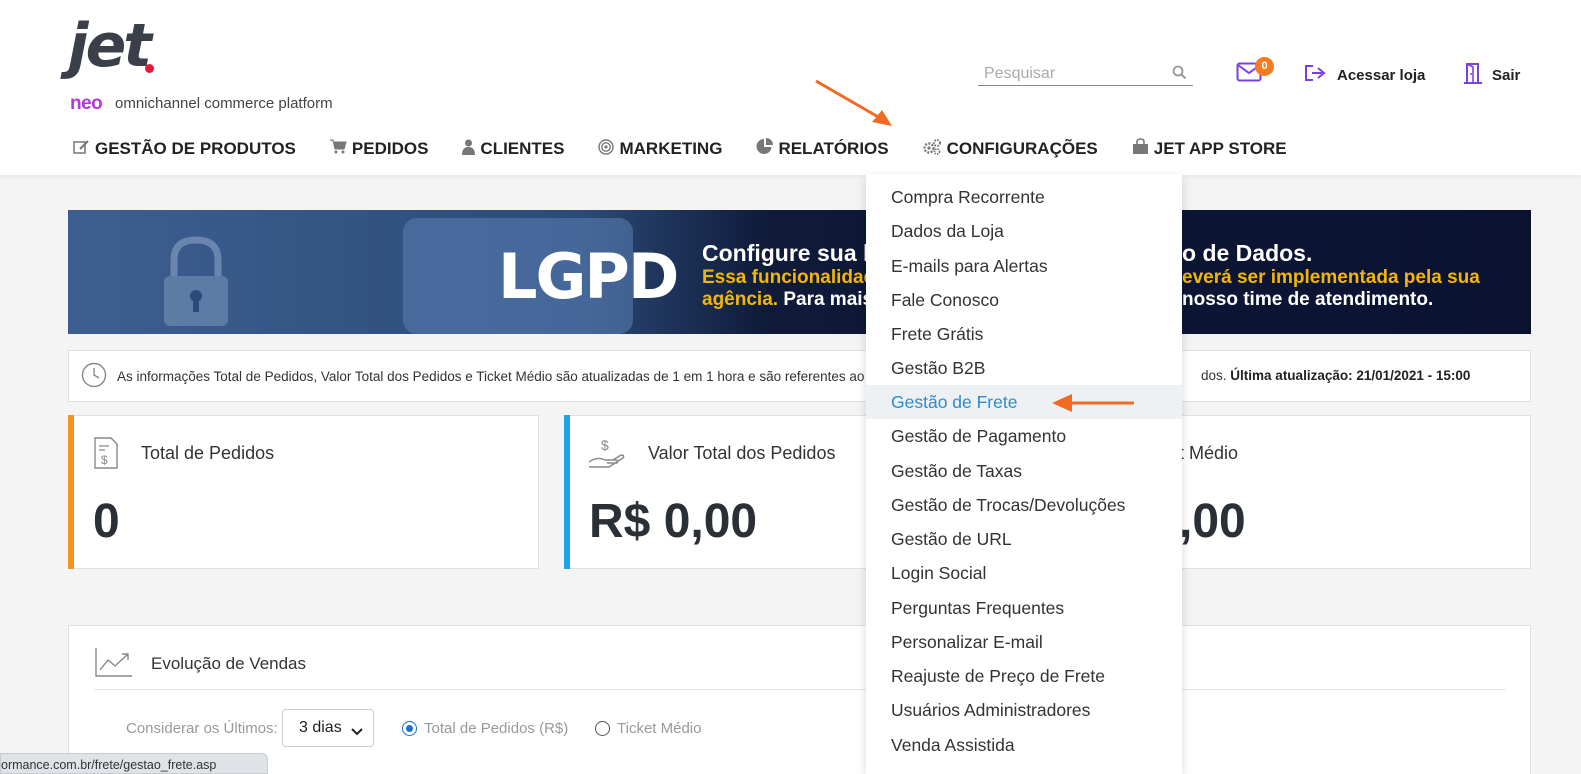 This screenshot has width=1581, height=774. I want to click on menu-item-gestao-pagamento: Gestão de Pagamento, so click(1024, 436).